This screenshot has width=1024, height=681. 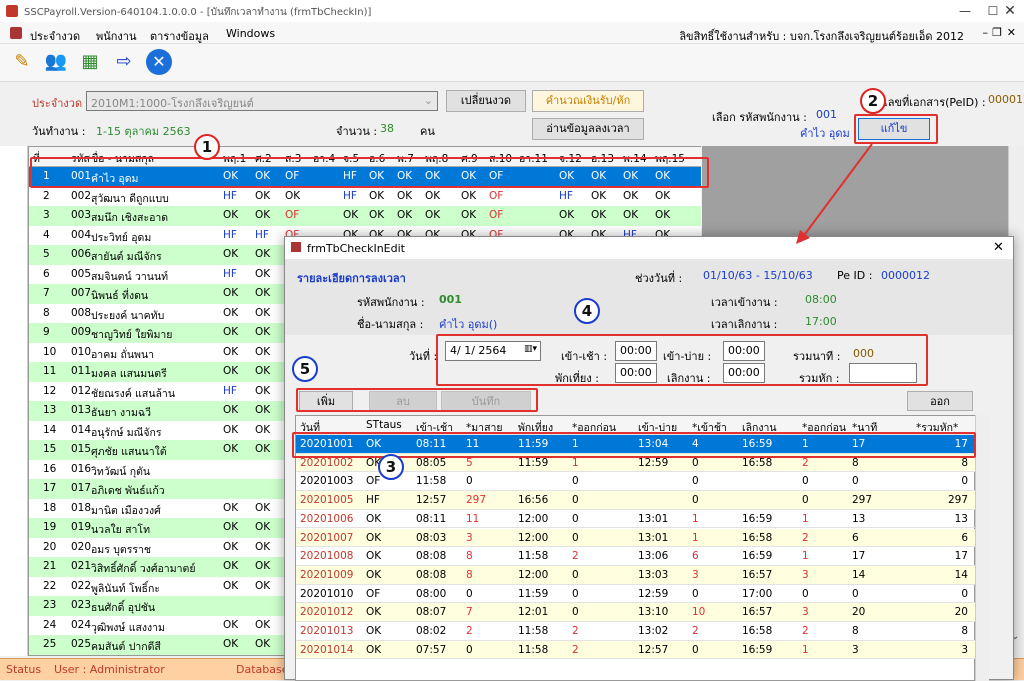 What do you see at coordinates (327, 556) in the screenshot?
I see `detail-cell: 20201008` at bounding box center [327, 556].